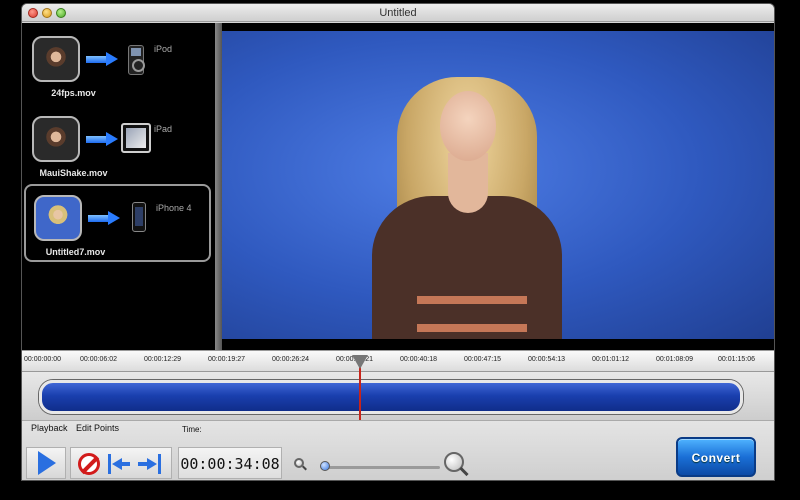 This screenshot has width=800, height=500. I want to click on target-device-label: iPod, so click(163, 49).